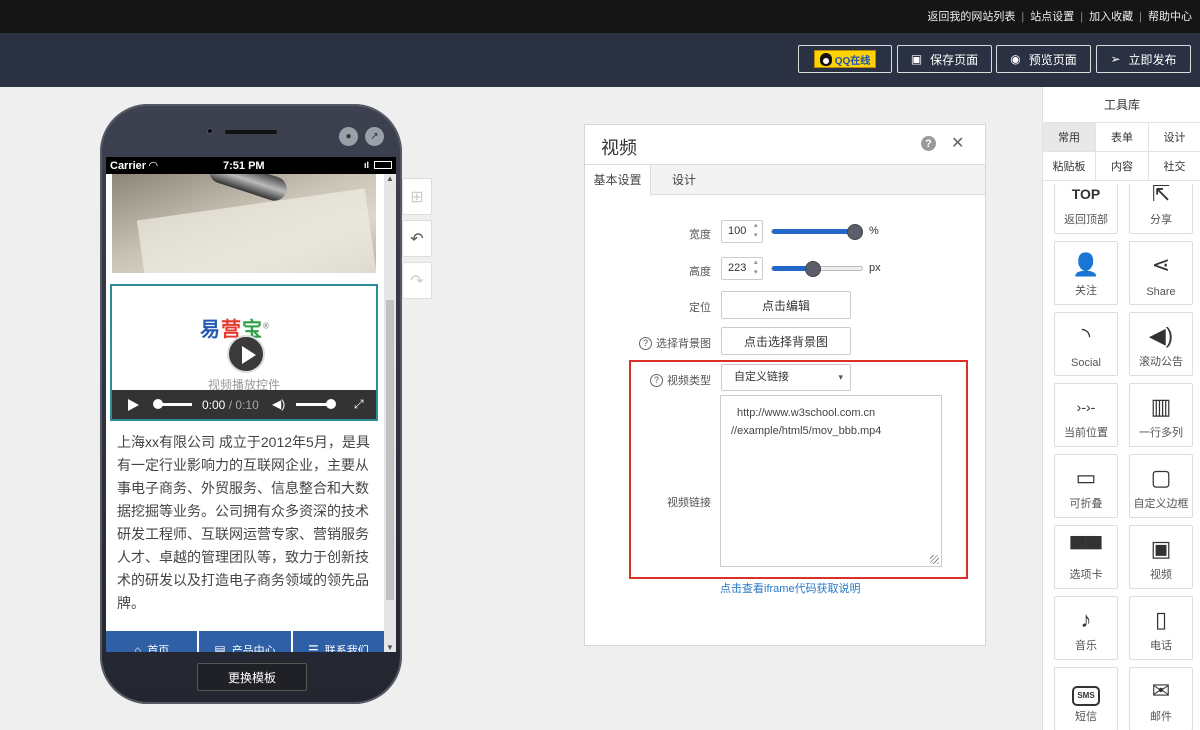  I want to click on phone-icon: ▯, so click(1161, 619).